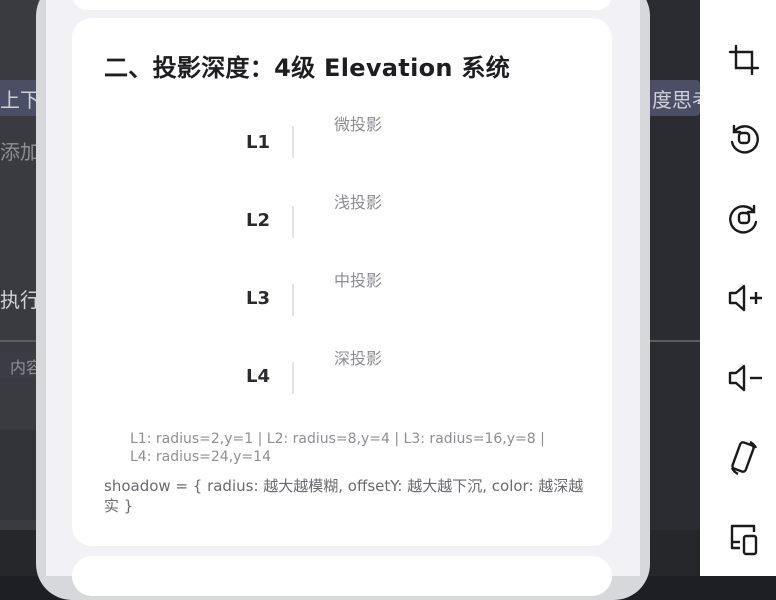 The height and width of the screenshot is (600, 776). Describe the element at coordinates (744, 378) in the screenshot. I see `volume-down-icon` at that location.